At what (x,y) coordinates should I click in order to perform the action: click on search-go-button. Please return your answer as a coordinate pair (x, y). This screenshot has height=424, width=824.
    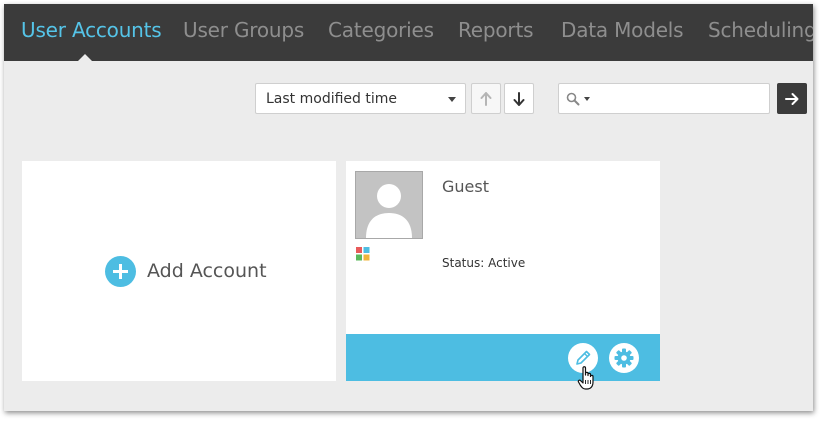
    Looking at the image, I should click on (792, 98).